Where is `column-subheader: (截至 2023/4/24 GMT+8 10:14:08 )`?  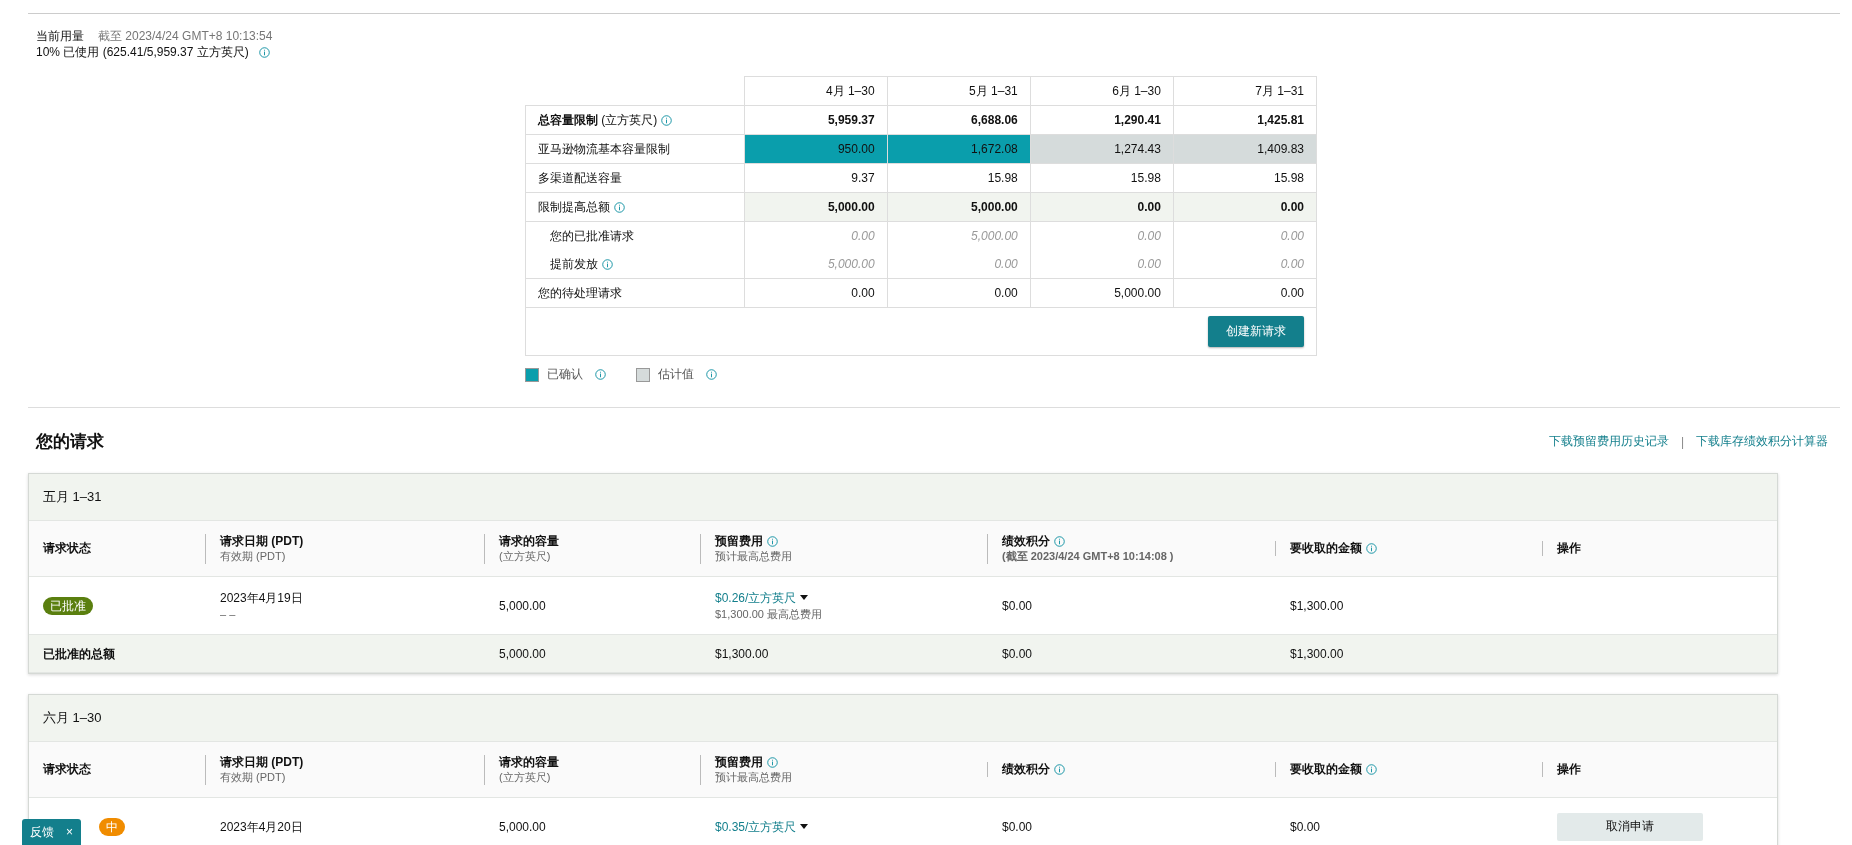 column-subheader: (截至 2023/4/24 GMT+8 10:14:08 ) is located at coordinates (1088, 556).